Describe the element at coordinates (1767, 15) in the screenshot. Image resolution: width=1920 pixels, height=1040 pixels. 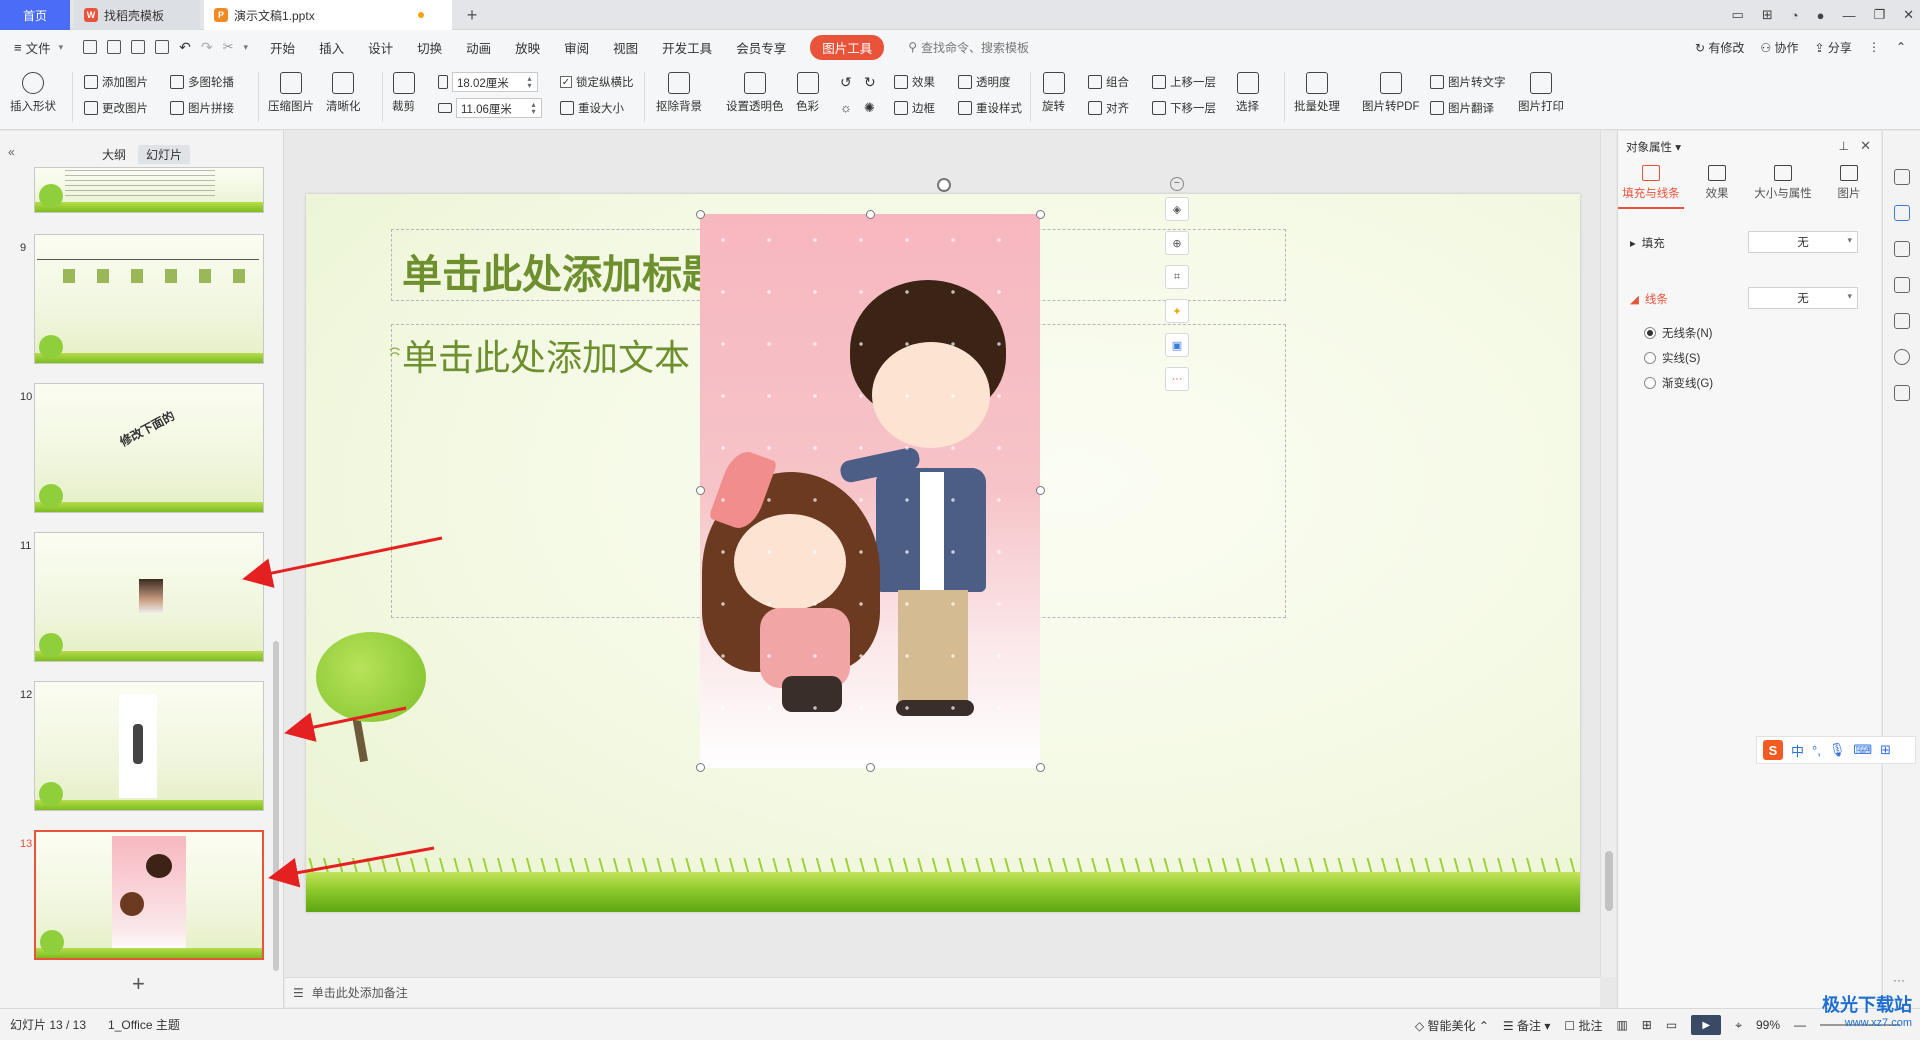
I see `apps-grid-icon: ⊞` at that location.